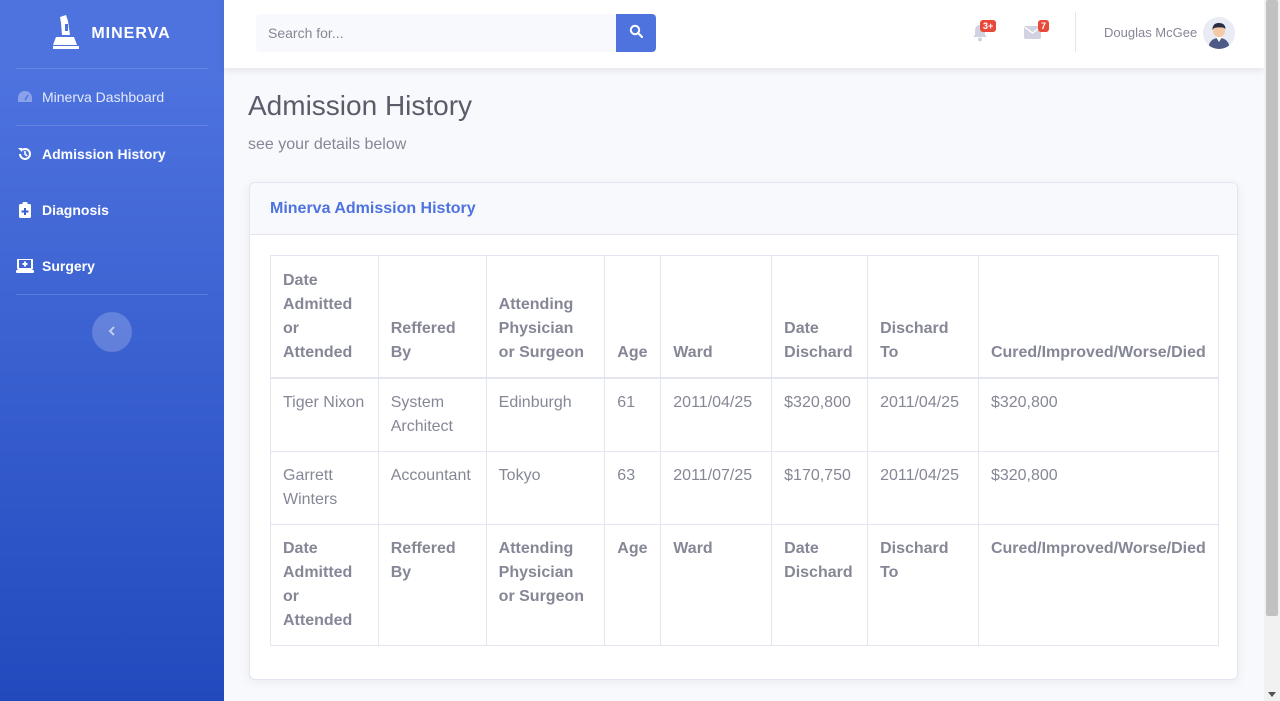 The width and height of the screenshot is (1280, 701). What do you see at coordinates (1075, 32) in the screenshot?
I see `topbar-divider` at bounding box center [1075, 32].